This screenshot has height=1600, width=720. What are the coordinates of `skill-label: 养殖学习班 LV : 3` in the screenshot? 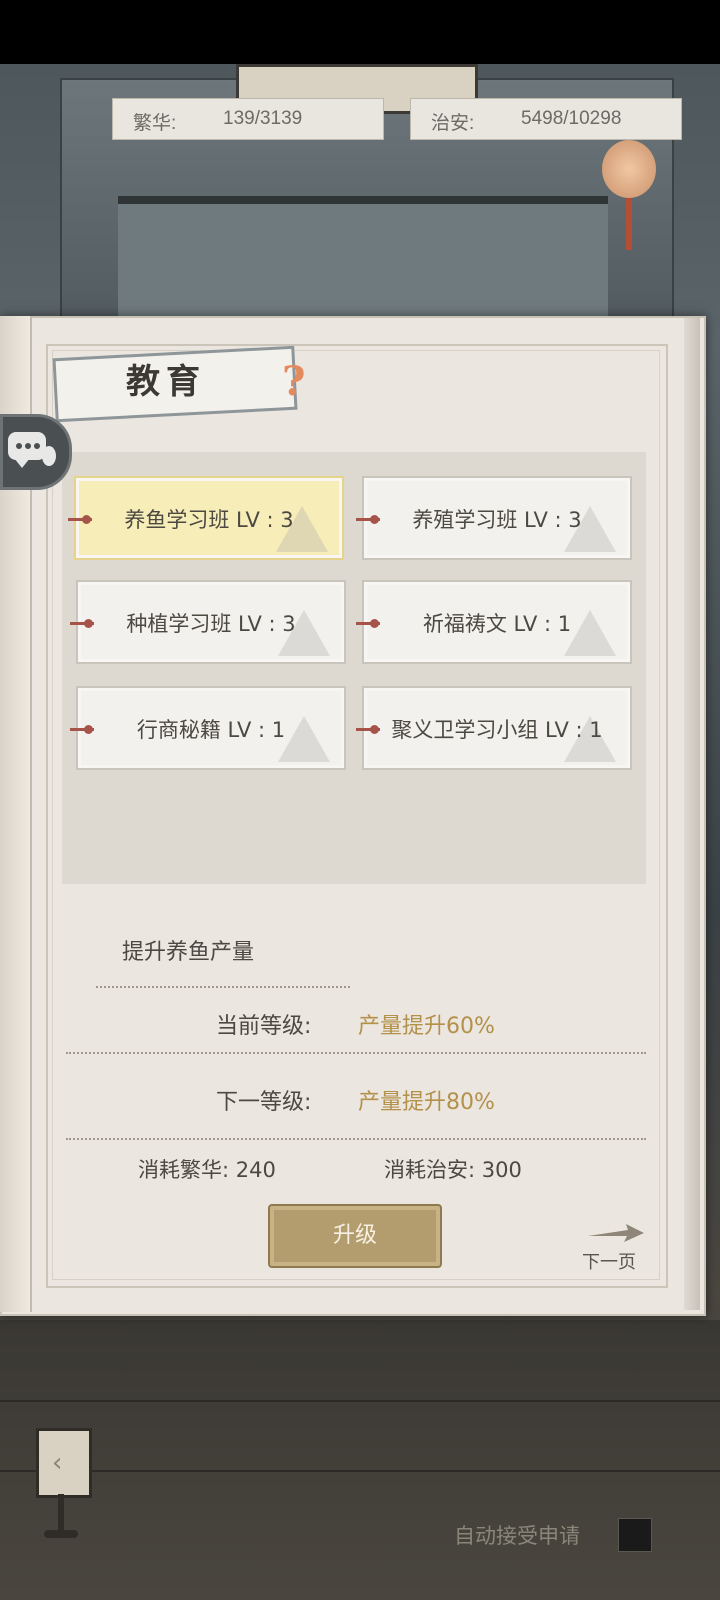 It's located at (497, 520).